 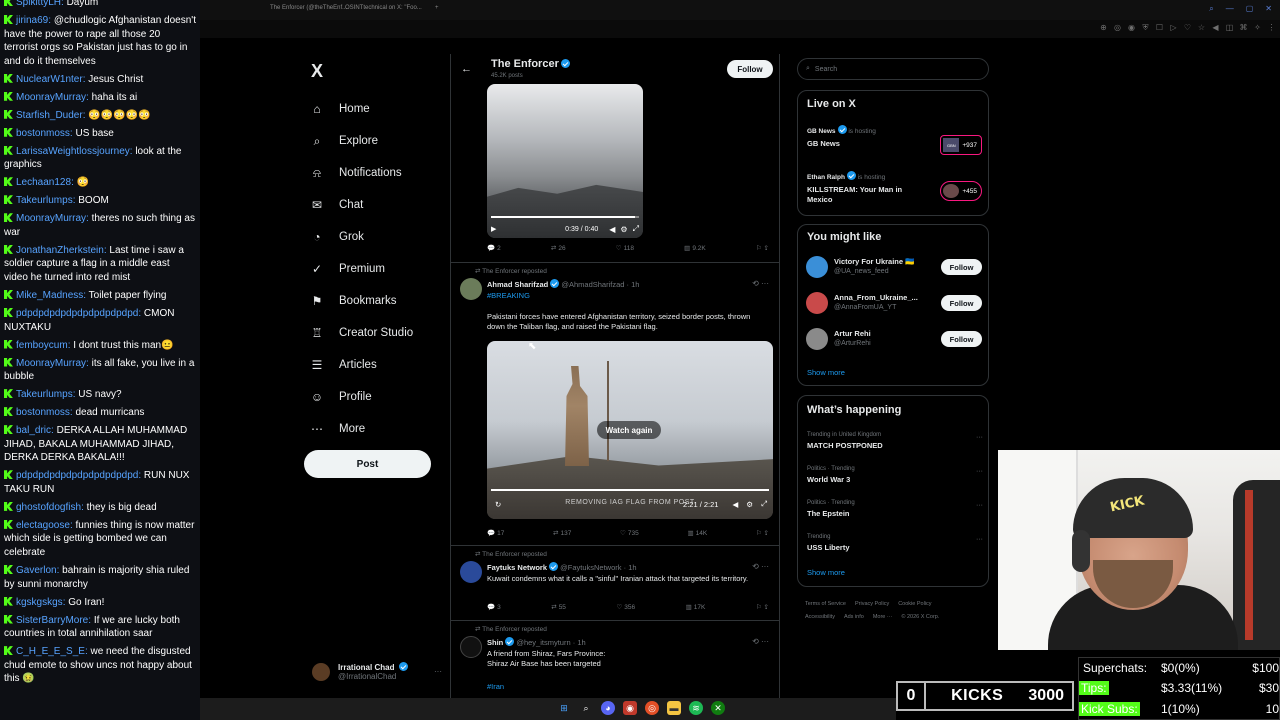 I want to click on hashtag: #Iran, so click(x=628, y=687).